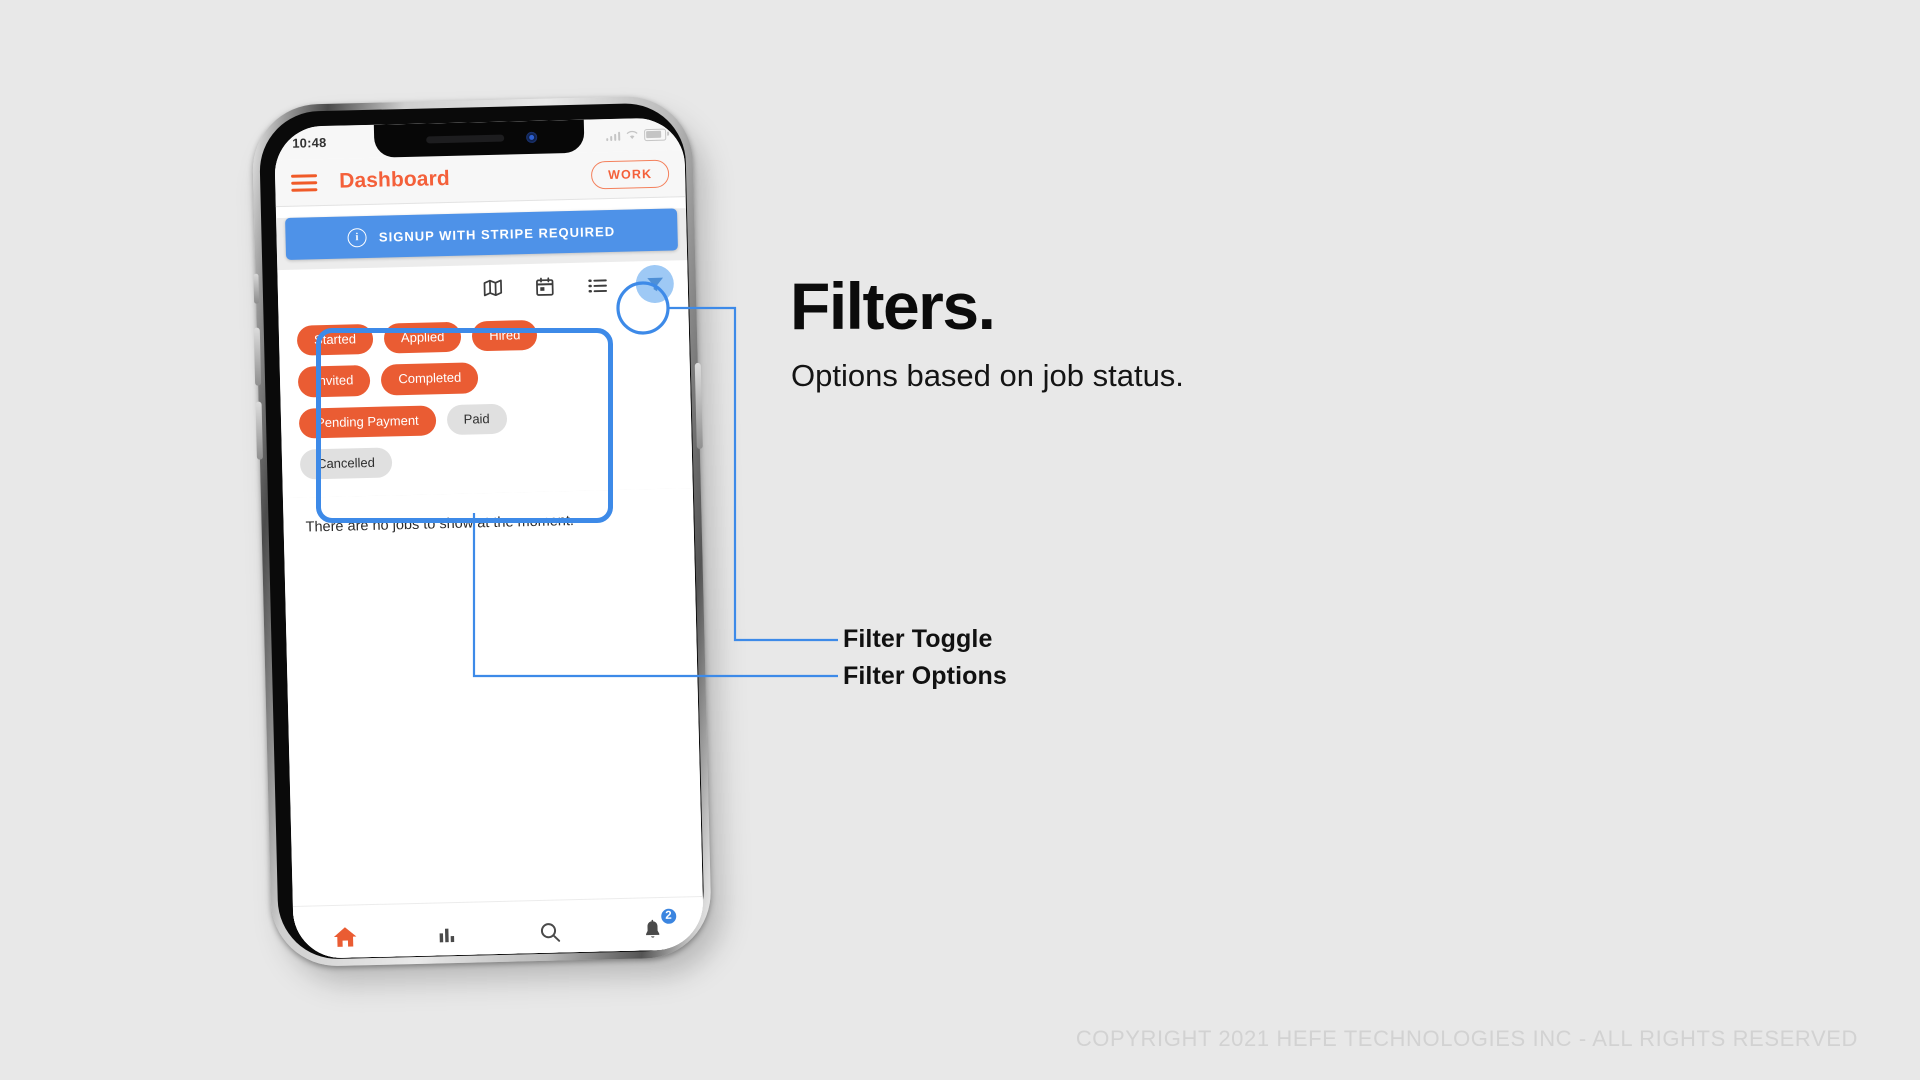 The height and width of the screenshot is (1080, 1920). I want to click on filter-chip-pending-payment: Pending Payment, so click(367, 421).